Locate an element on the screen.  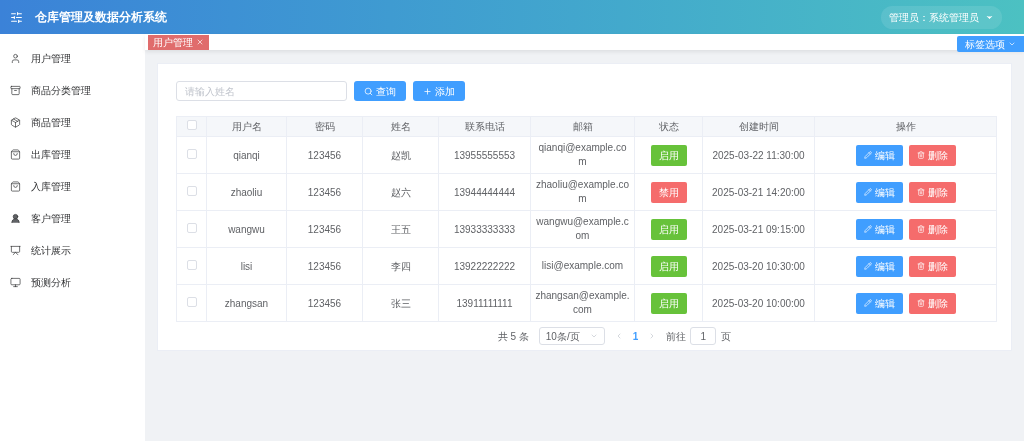
table-cell: 13933333333 is located at coordinates (484, 229).